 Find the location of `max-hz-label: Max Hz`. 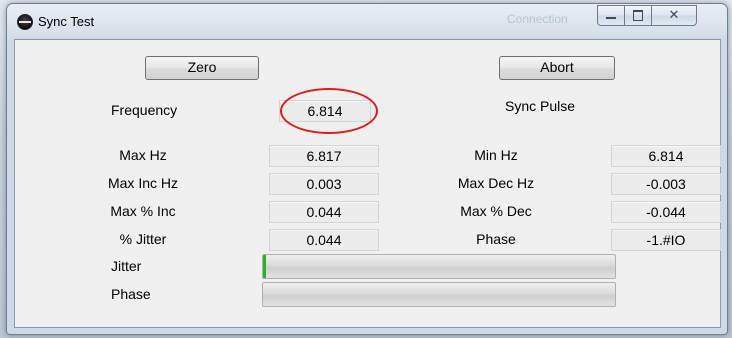

max-hz-label: Max Hz is located at coordinates (143, 155).